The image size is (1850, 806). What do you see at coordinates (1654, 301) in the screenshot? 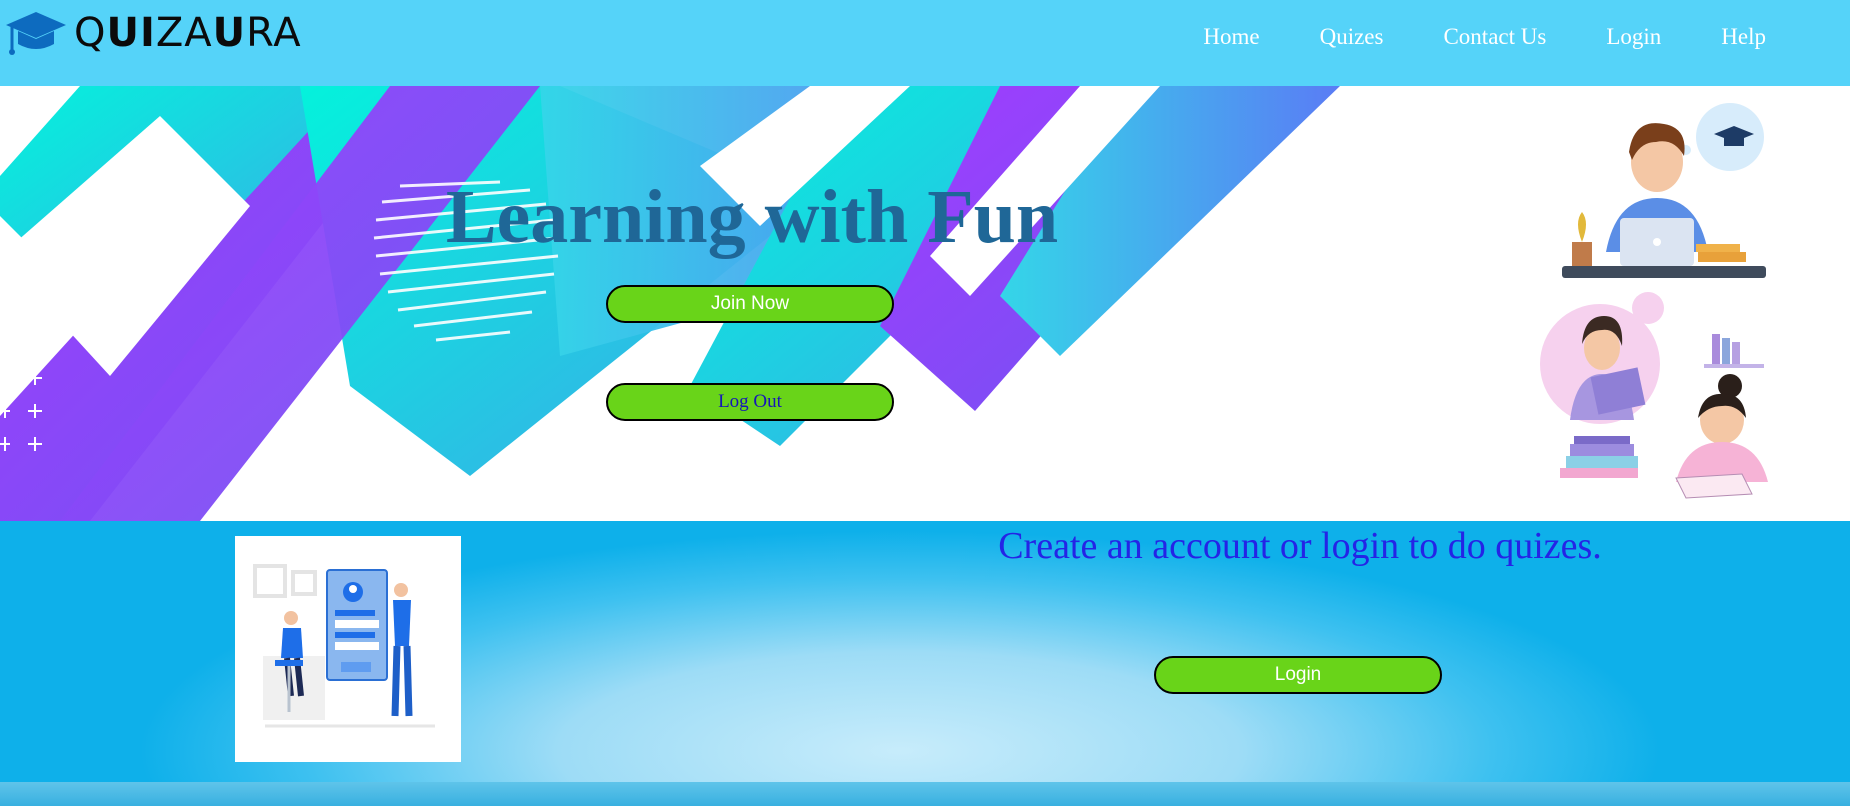
I see `students-illustration` at bounding box center [1654, 301].